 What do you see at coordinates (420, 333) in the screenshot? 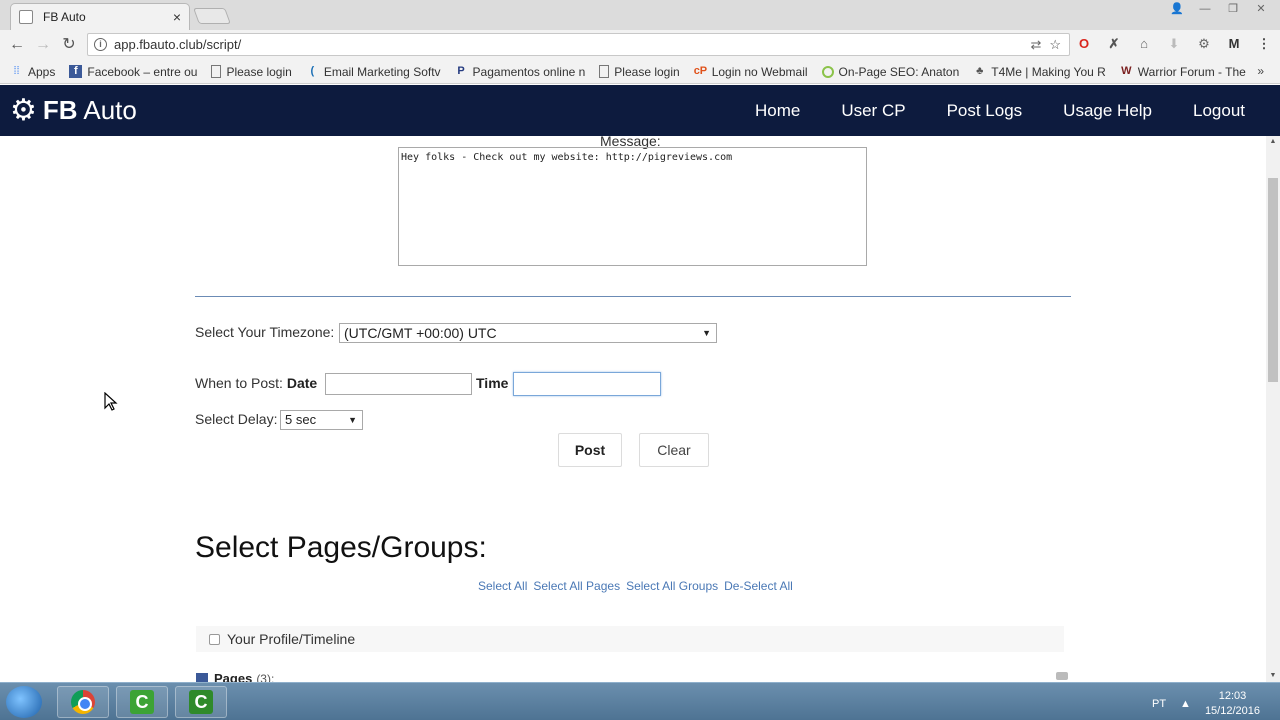
I see `timezone-value: (UTC/GMT +00:00) UTC` at bounding box center [420, 333].